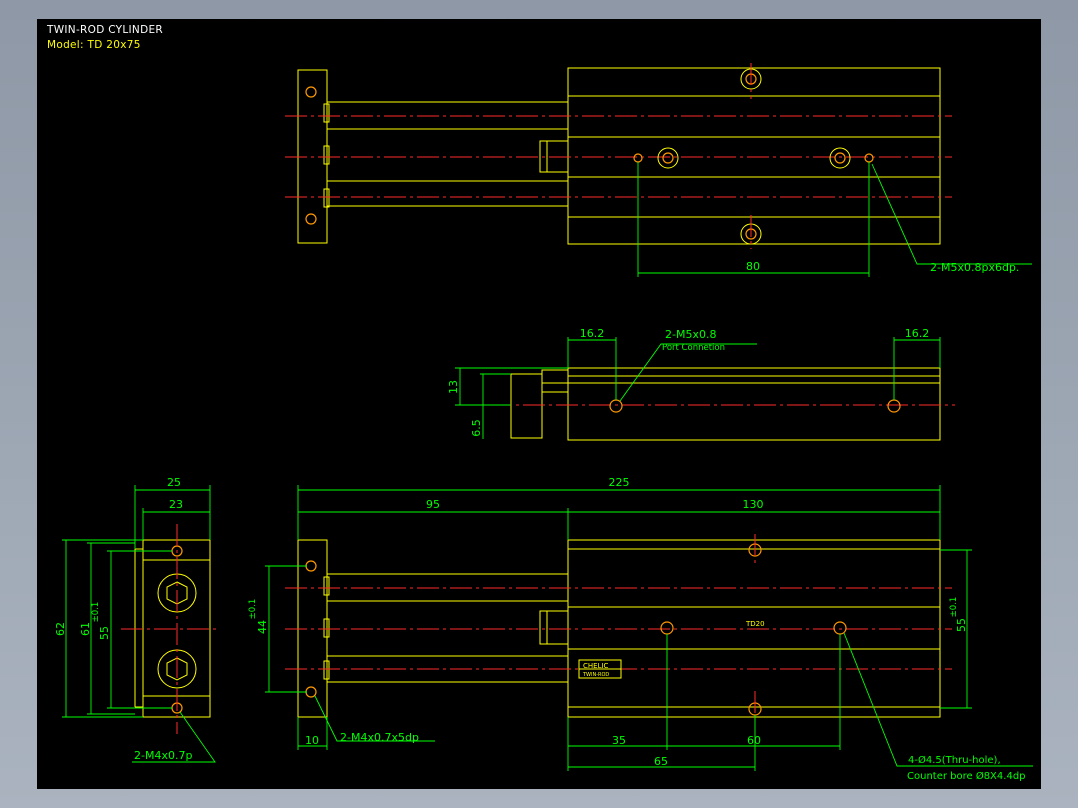 The width and height of the screenshot is (1078, 808). What do you see at coordinates (136, 619) in the screenshot?
I see `end-view: 25 23 62 61 55 ±0.1 2-M4x0.7p` at bounding box center [136, 619].